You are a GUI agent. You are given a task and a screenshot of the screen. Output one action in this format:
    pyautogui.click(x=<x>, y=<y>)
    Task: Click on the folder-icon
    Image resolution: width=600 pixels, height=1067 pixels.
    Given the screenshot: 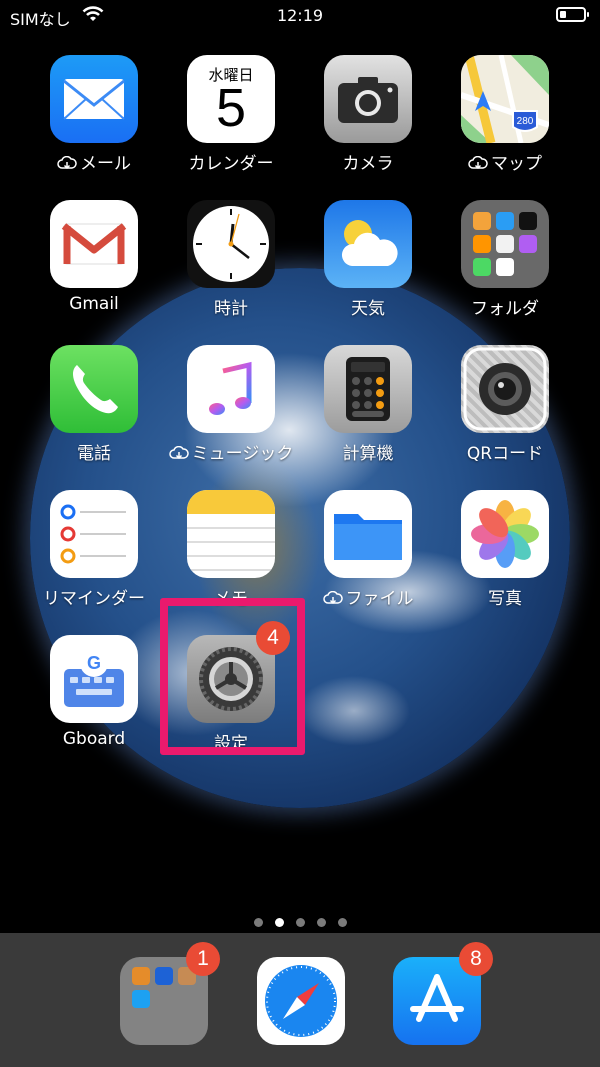 What is the action you would take?
    pyautogui.click(x=505, y=244)
    